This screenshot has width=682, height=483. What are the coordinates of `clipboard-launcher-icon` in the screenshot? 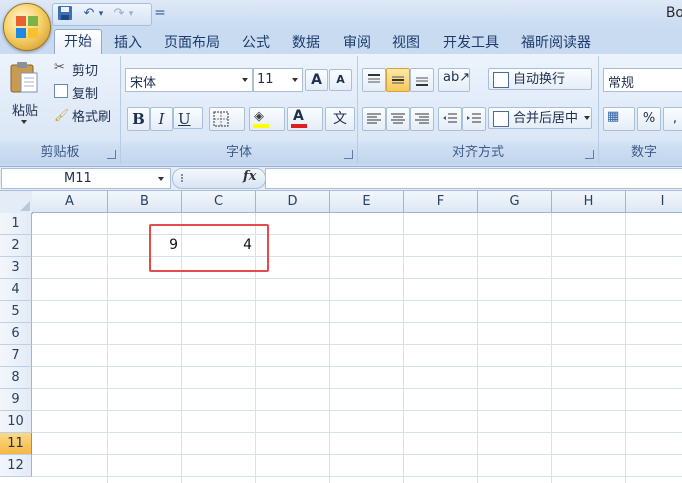 It's located at (111, 154).